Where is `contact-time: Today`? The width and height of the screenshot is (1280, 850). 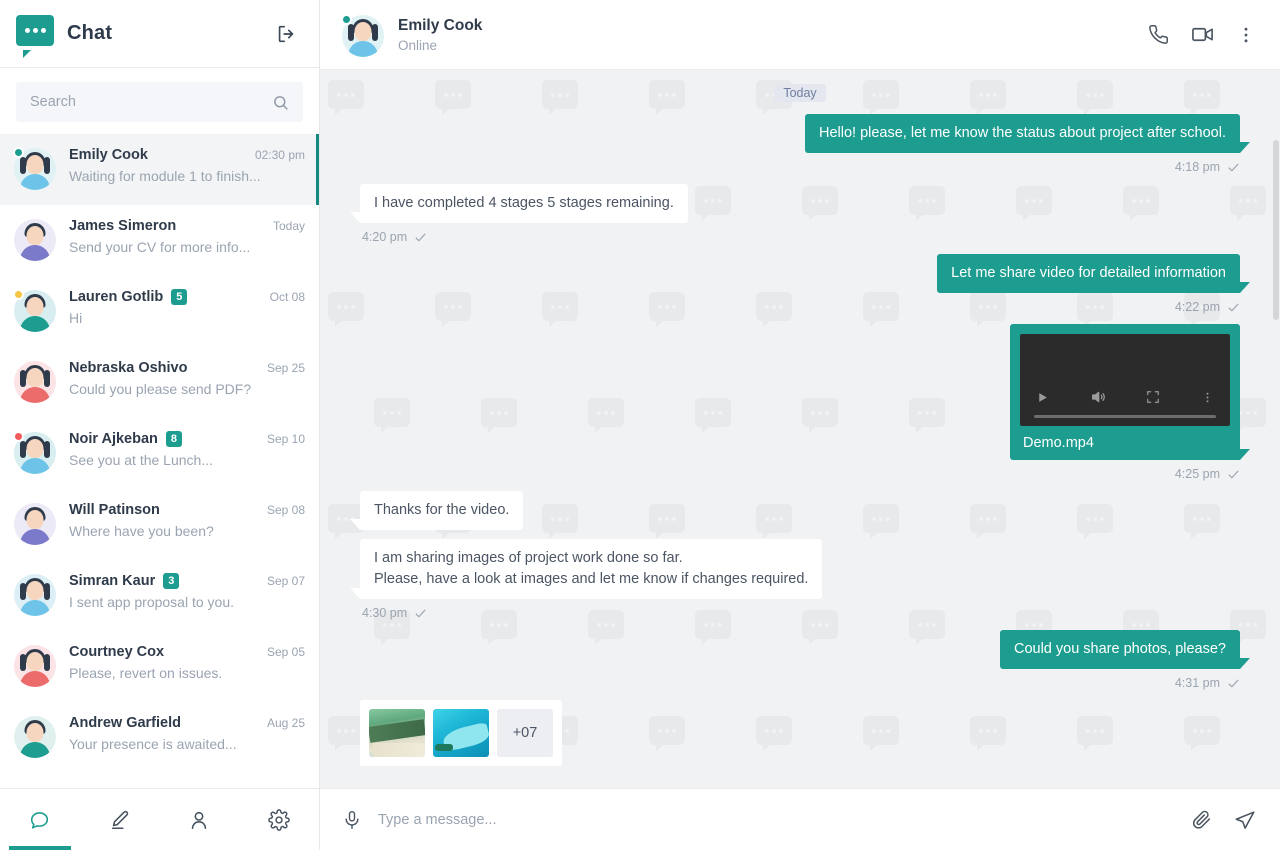 contact-time: Today is located at coordinates (288, 226).